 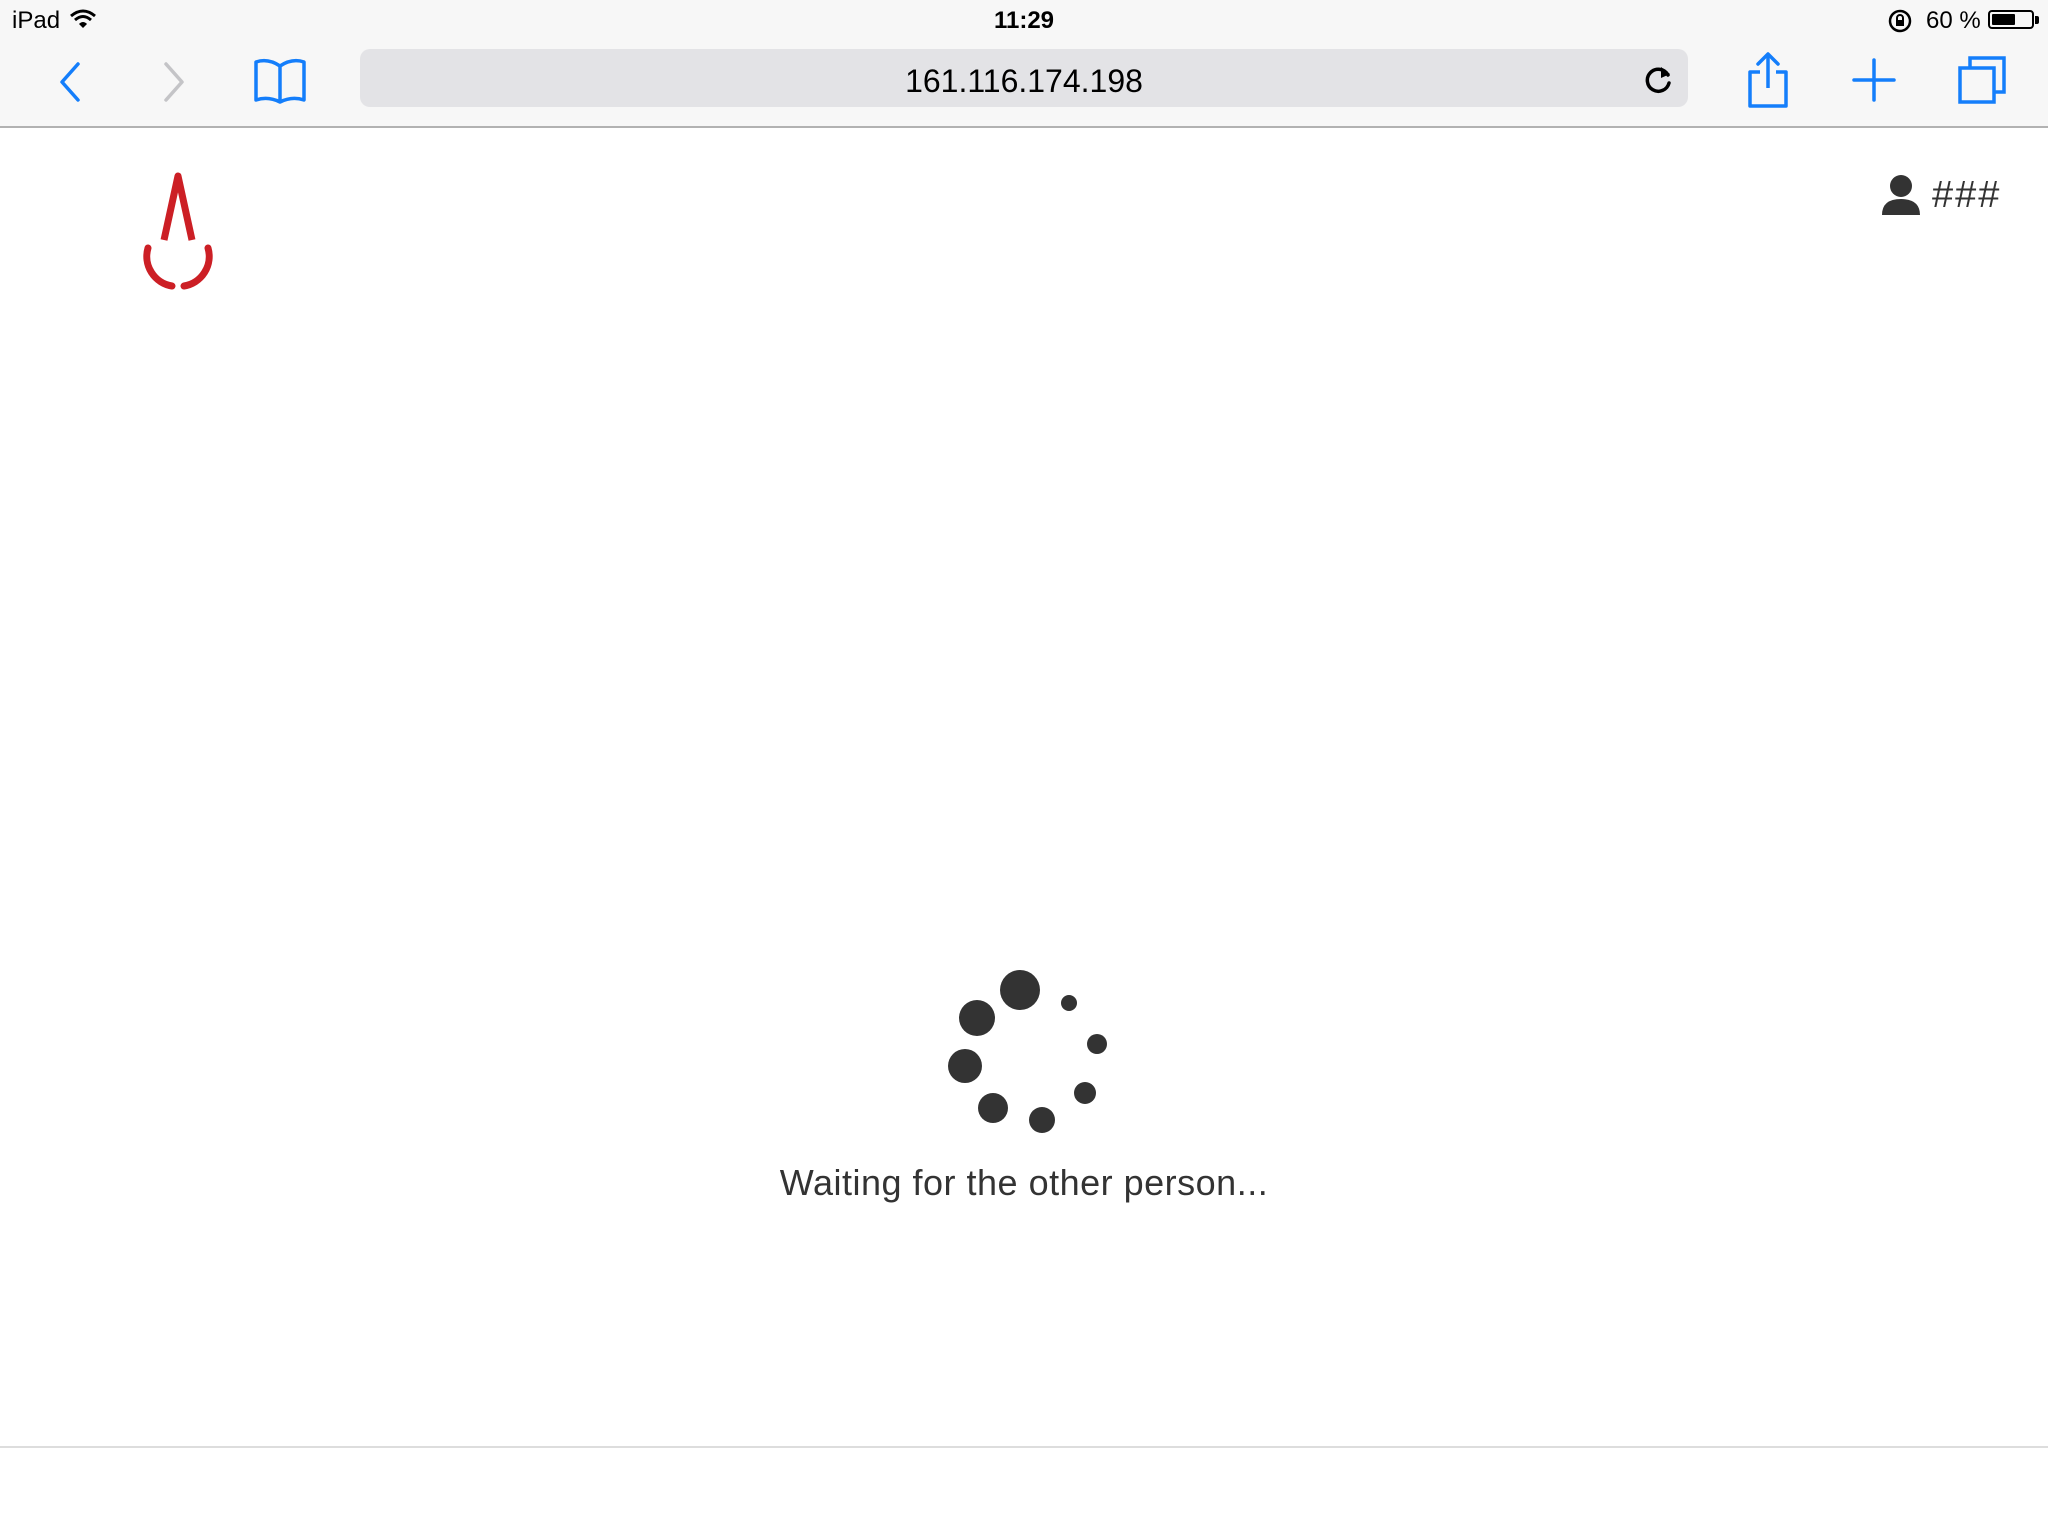 I want to click on battery-tip, so click(x=2037, y=20).